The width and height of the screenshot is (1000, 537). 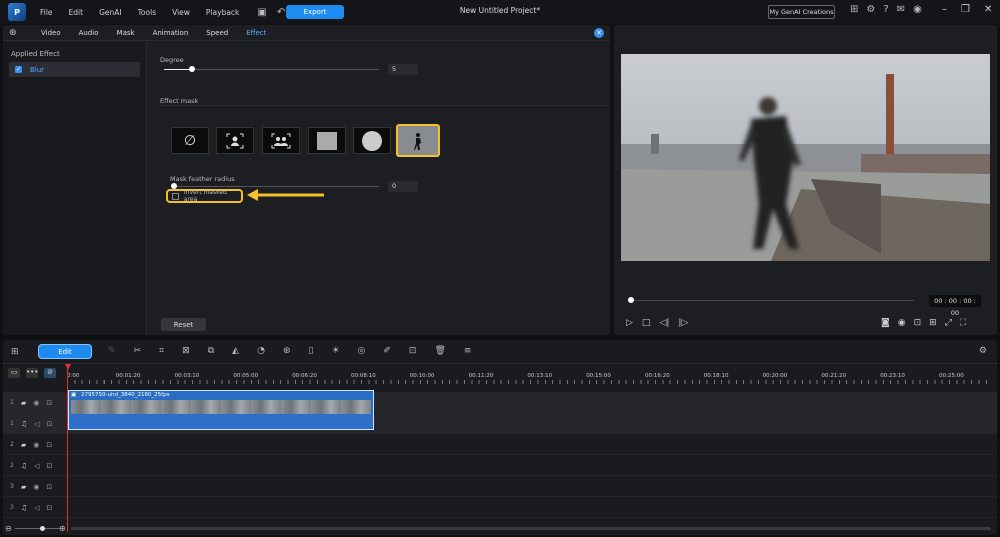 I want to click on freeze-icon: ▯, so click(x=310, y=351).